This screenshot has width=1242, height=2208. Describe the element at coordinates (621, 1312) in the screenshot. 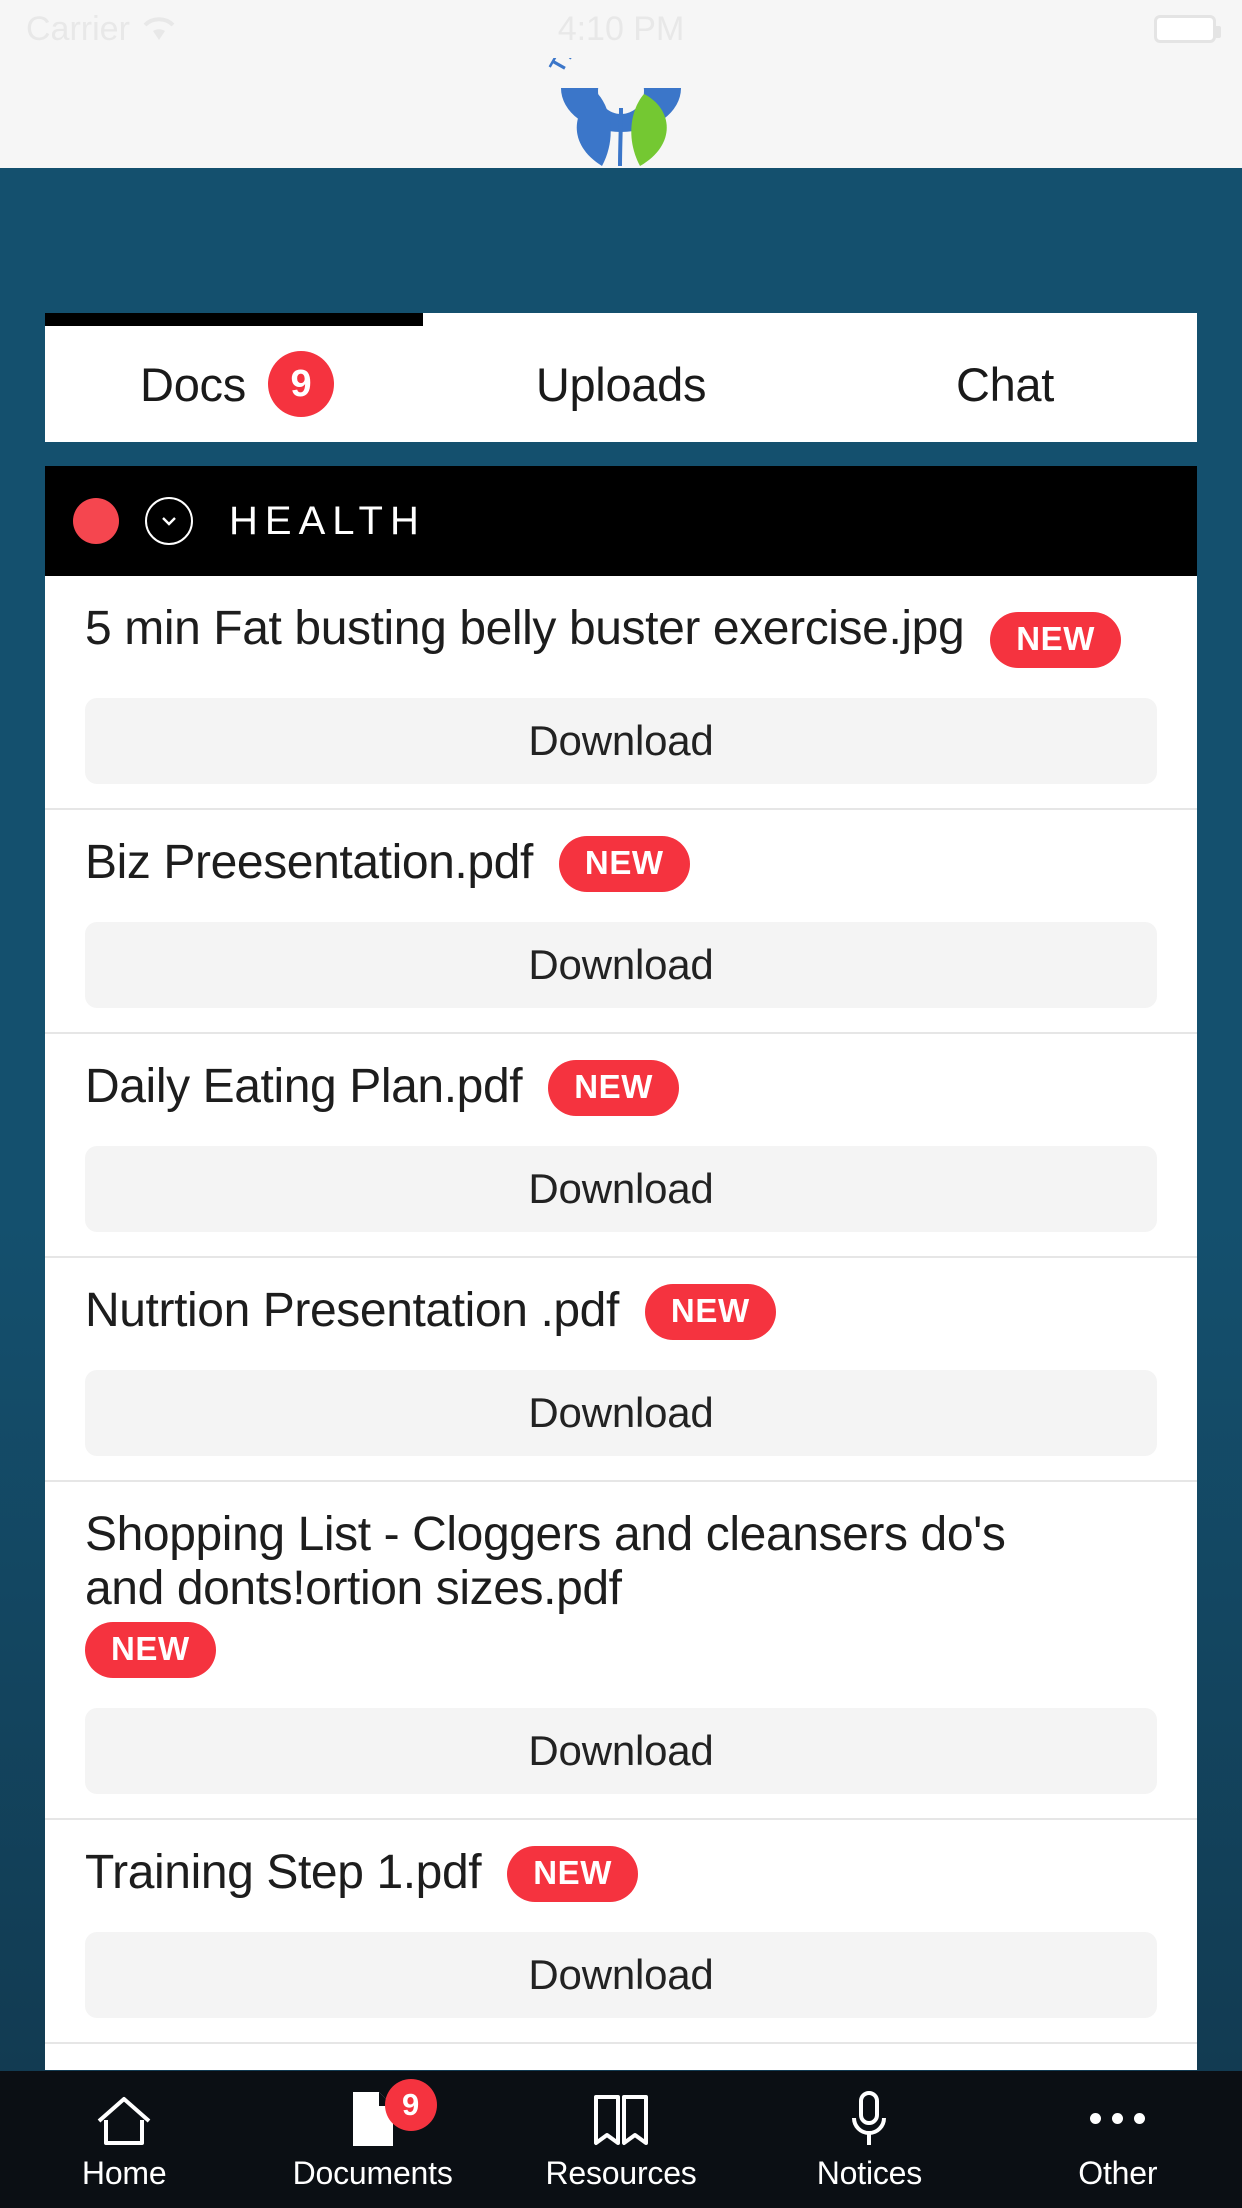

I see `document-title-row: Nutrtion Presentation .pdf NEW` at that location.